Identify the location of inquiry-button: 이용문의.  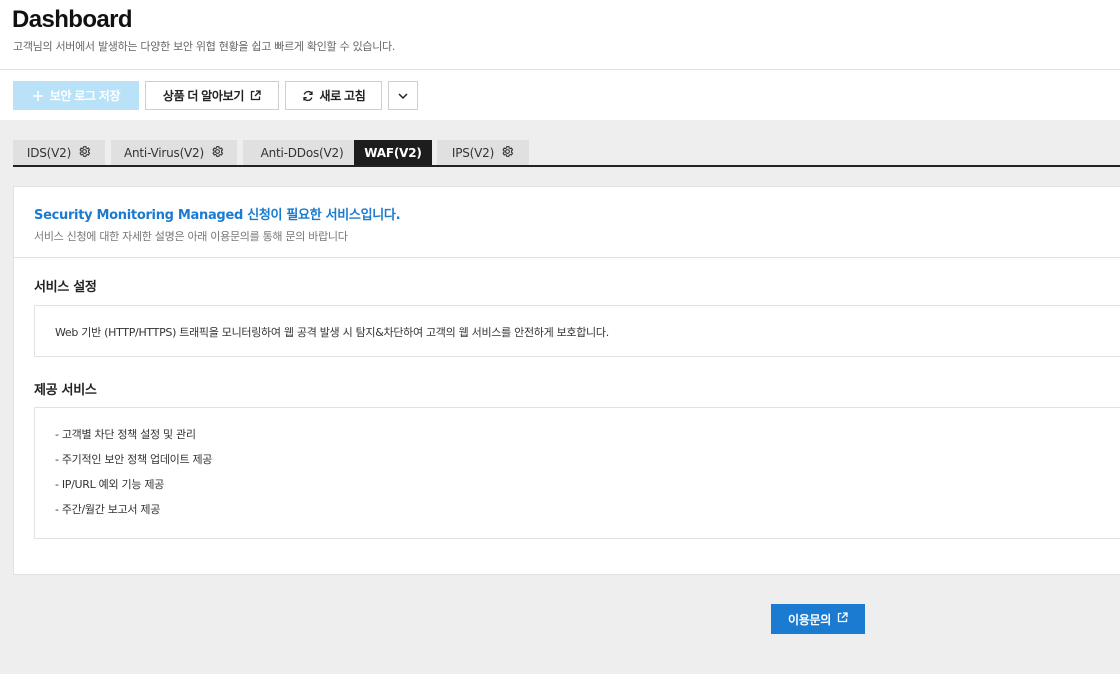
(818, 619).